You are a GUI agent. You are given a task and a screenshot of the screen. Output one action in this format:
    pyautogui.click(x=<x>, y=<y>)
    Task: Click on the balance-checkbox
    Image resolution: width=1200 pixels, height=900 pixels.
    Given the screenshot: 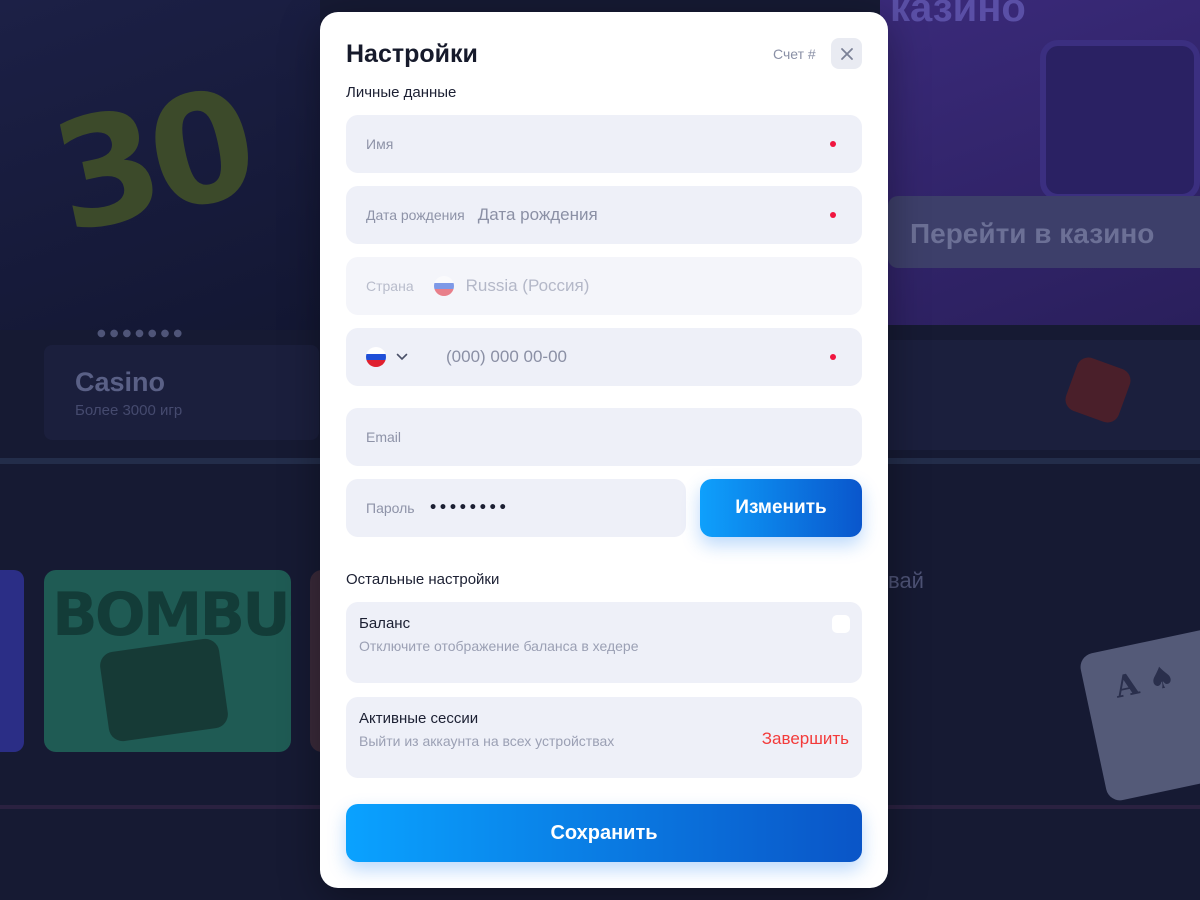 What is the action you would take?
    pyautogui.click(x=841, y=624)
    